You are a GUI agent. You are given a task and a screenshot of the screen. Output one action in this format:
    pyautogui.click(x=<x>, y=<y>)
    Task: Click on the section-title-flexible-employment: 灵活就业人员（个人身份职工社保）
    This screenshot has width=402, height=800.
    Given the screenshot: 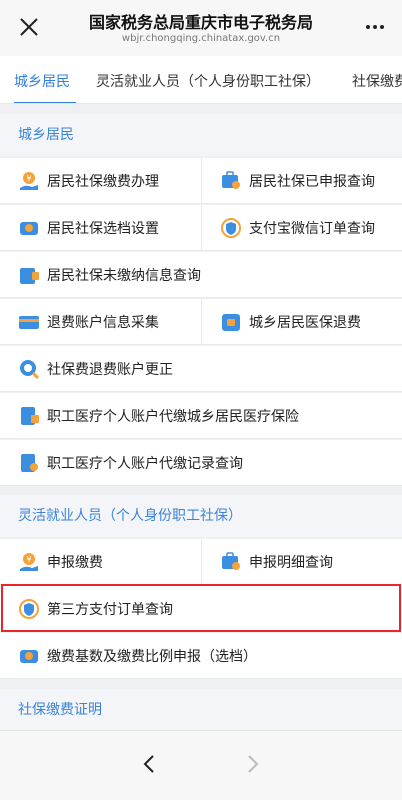 What is the action you would take?
    pyautogui.click(x=201, y=516)
    